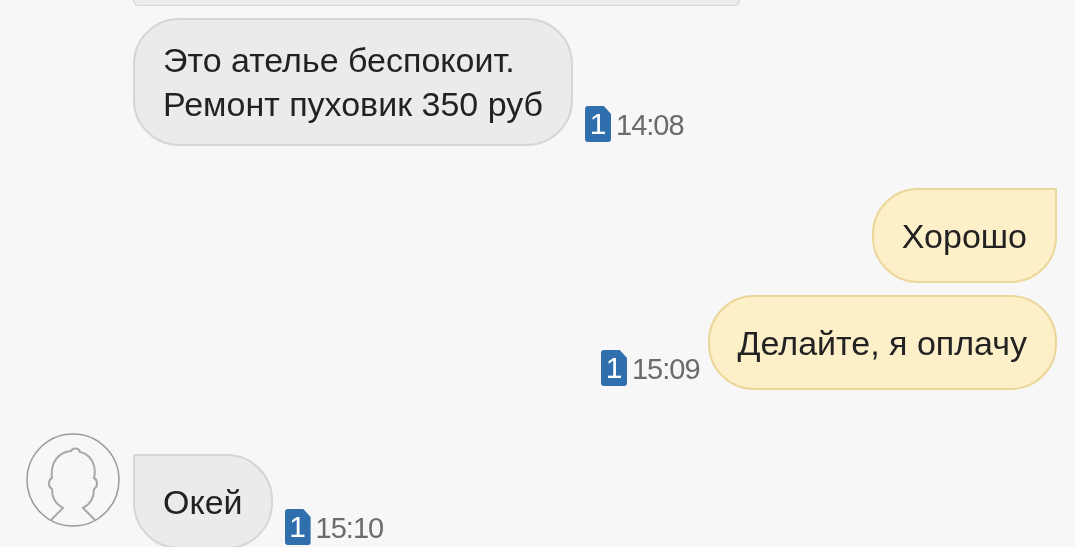  I want to click on message-time: 15:09, so click(666, 369).